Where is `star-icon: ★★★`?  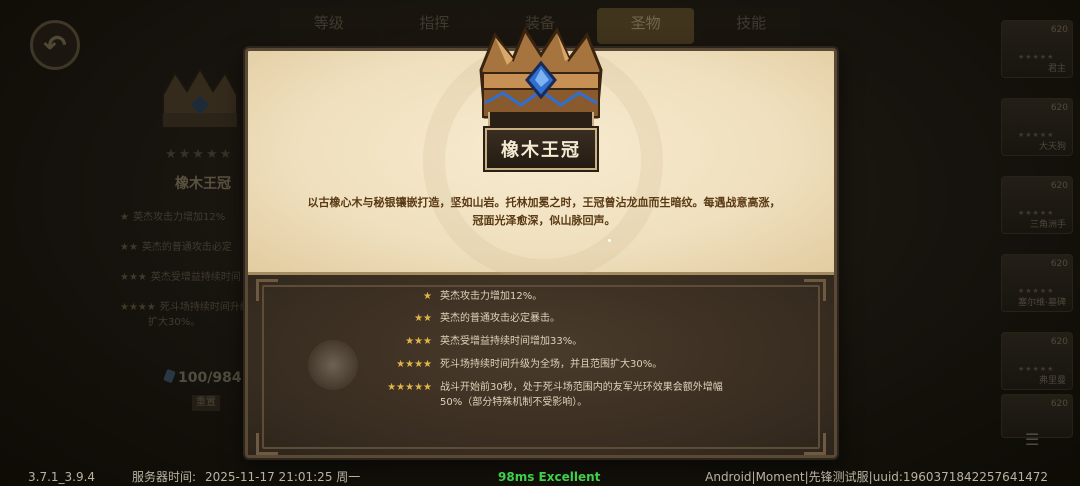
star-icon: ★★★ is located at coordinates (418, 341).